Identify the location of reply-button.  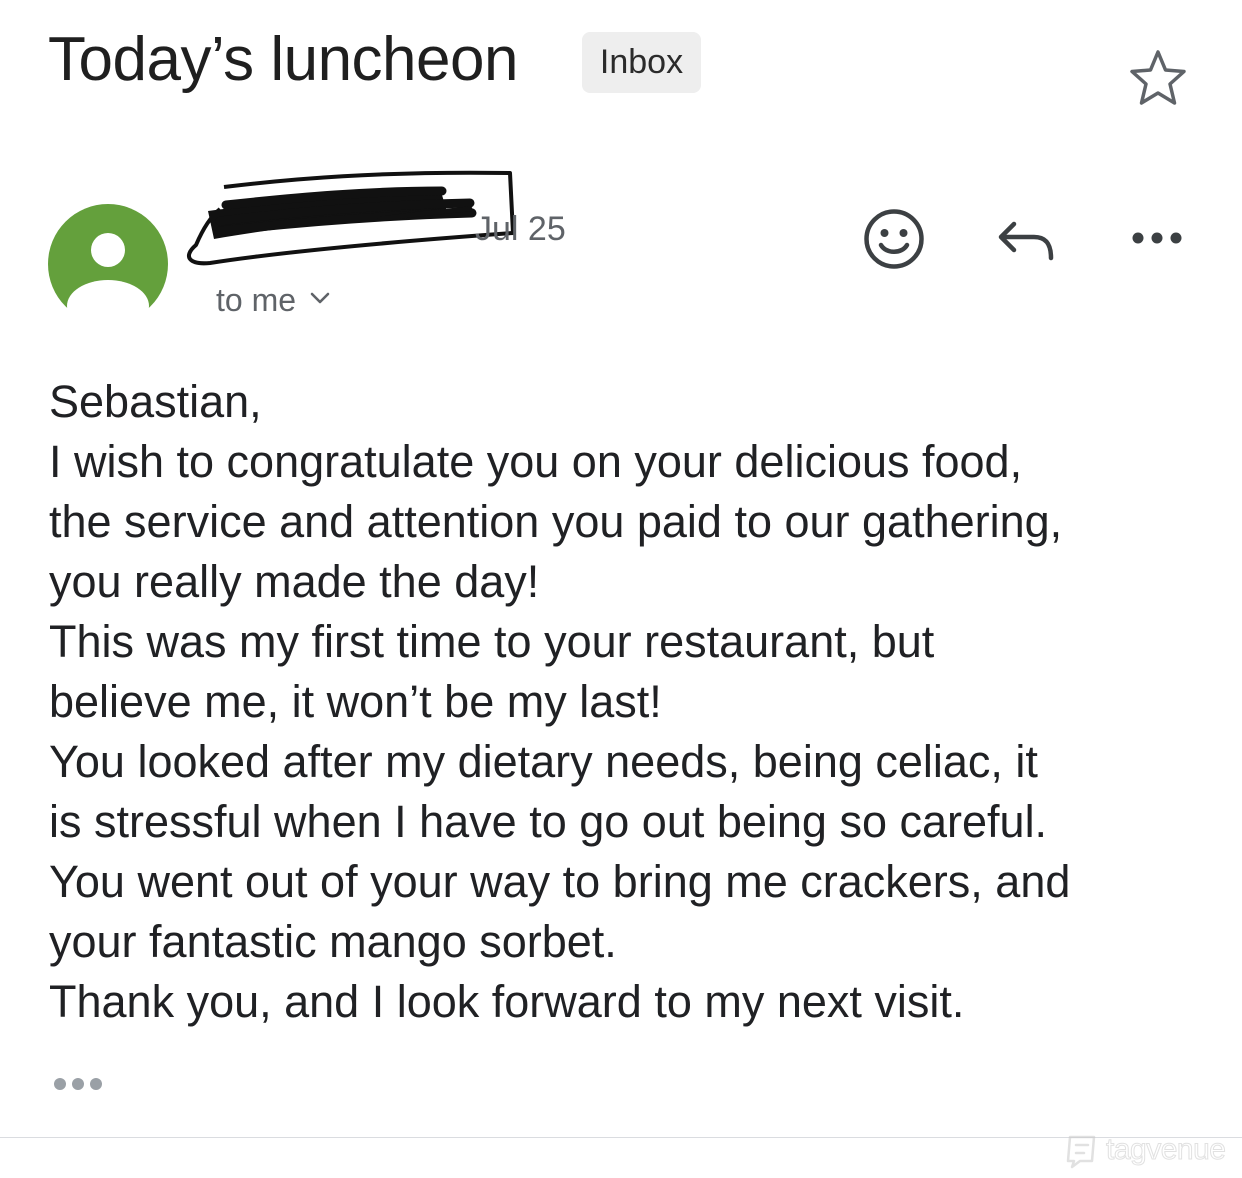
(1027, 241).